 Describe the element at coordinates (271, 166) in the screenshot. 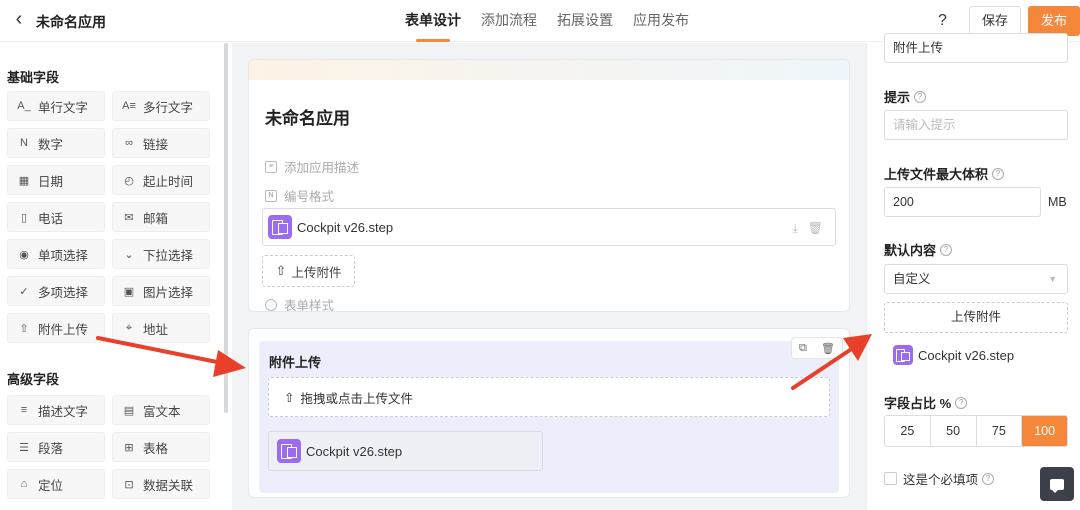

I see `comment-icon: ≡` at that location.